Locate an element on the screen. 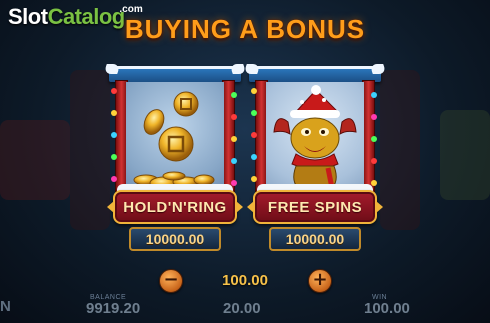 This screenshot has height=323, width=490. dragon-illustration is located at coordinates (315, 137).